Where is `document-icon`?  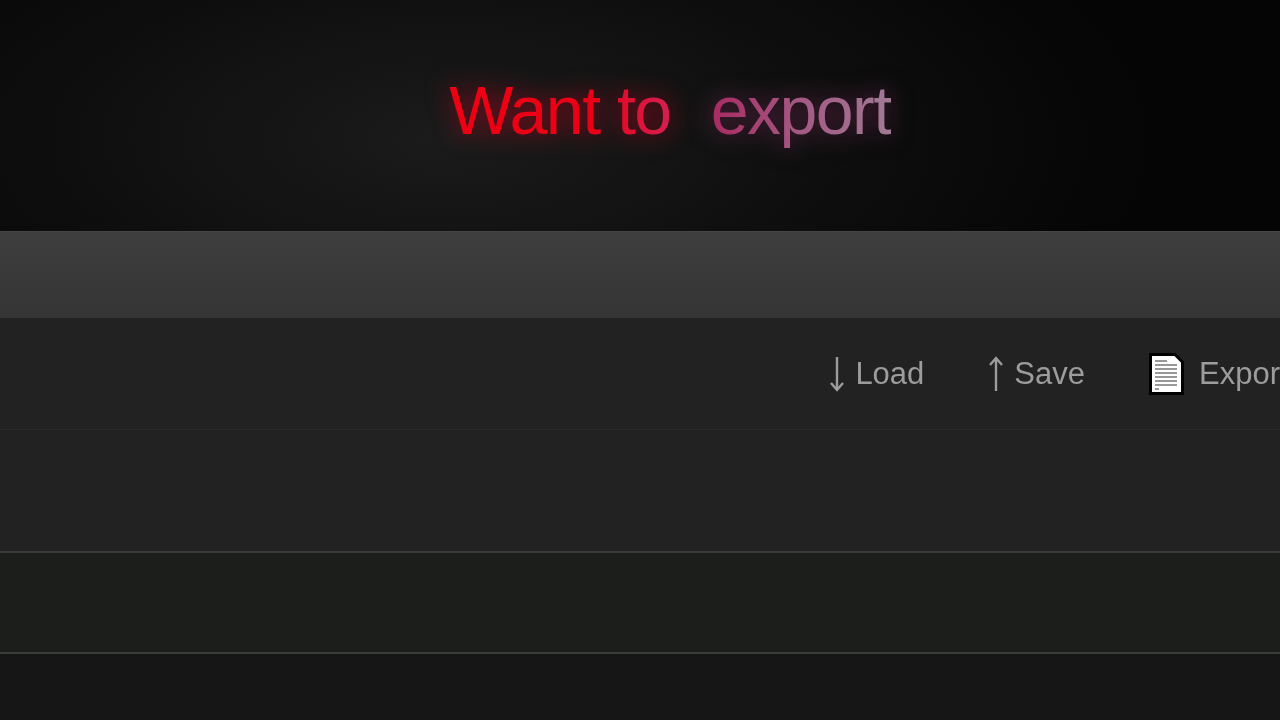
document-icon is located at coordinates (1166, 373).